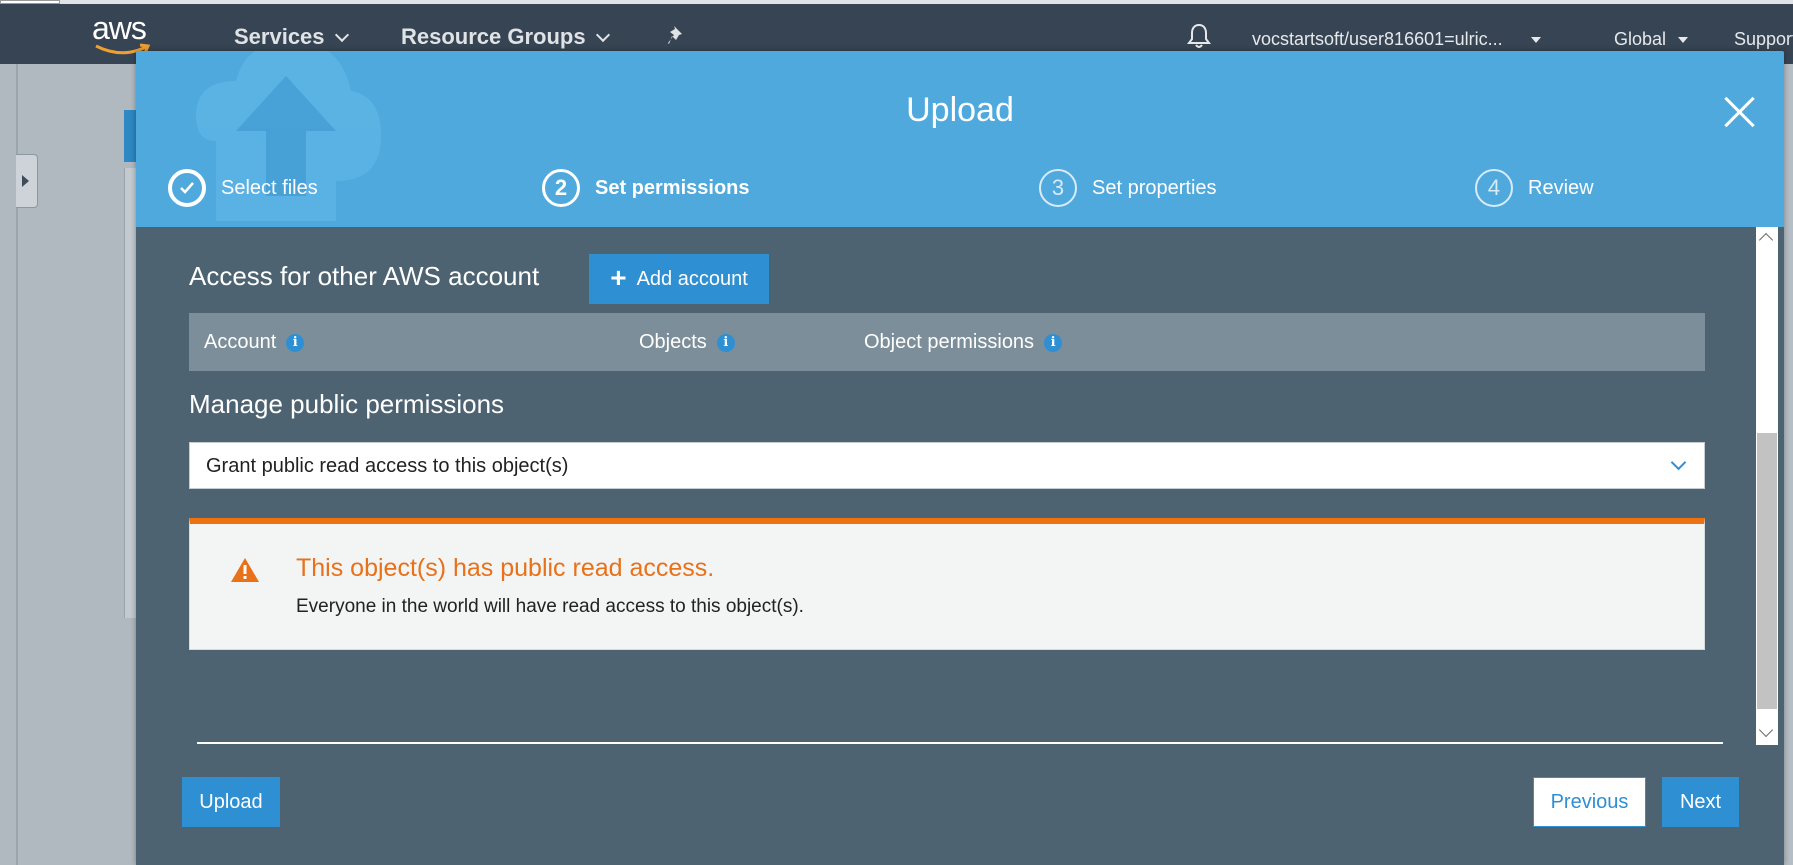  Describe the element at coordinates (960, 110) in the screenshot. I see `modal-title: Upload` at that location.